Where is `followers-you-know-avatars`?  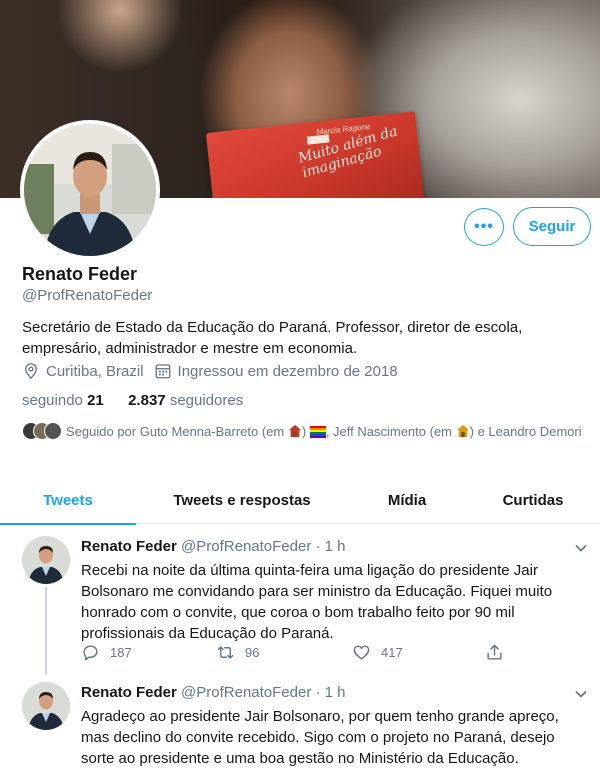
followers-you-know-avatars is located at coordinates (43, 431).